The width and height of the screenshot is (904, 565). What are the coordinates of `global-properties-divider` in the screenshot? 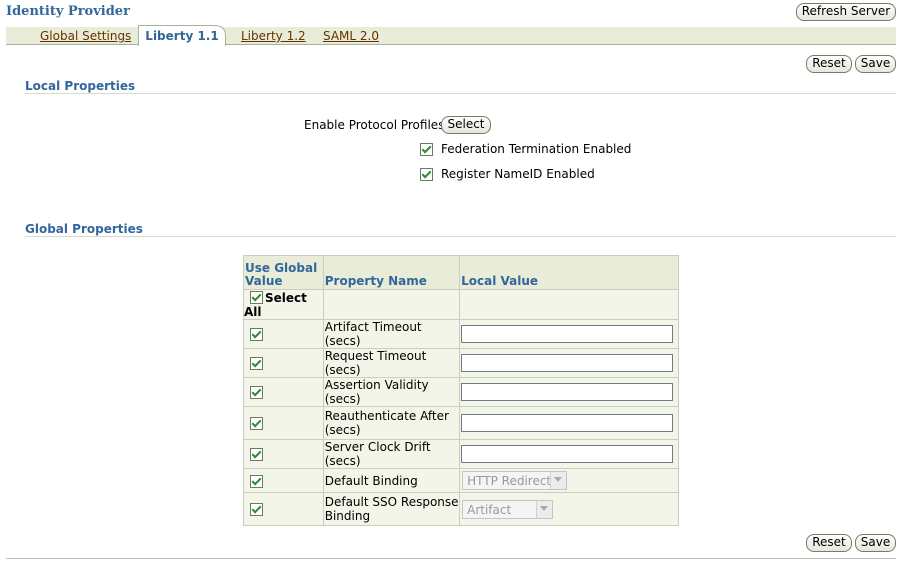 It's located at (460, 236).